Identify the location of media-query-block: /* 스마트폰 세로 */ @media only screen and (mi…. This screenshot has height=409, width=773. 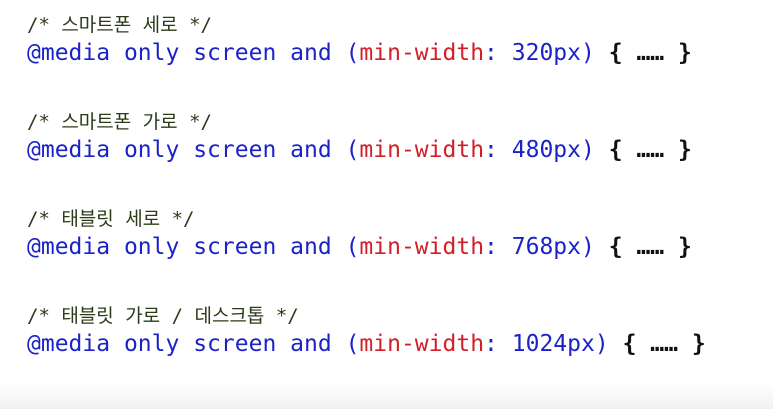
(397, 40).